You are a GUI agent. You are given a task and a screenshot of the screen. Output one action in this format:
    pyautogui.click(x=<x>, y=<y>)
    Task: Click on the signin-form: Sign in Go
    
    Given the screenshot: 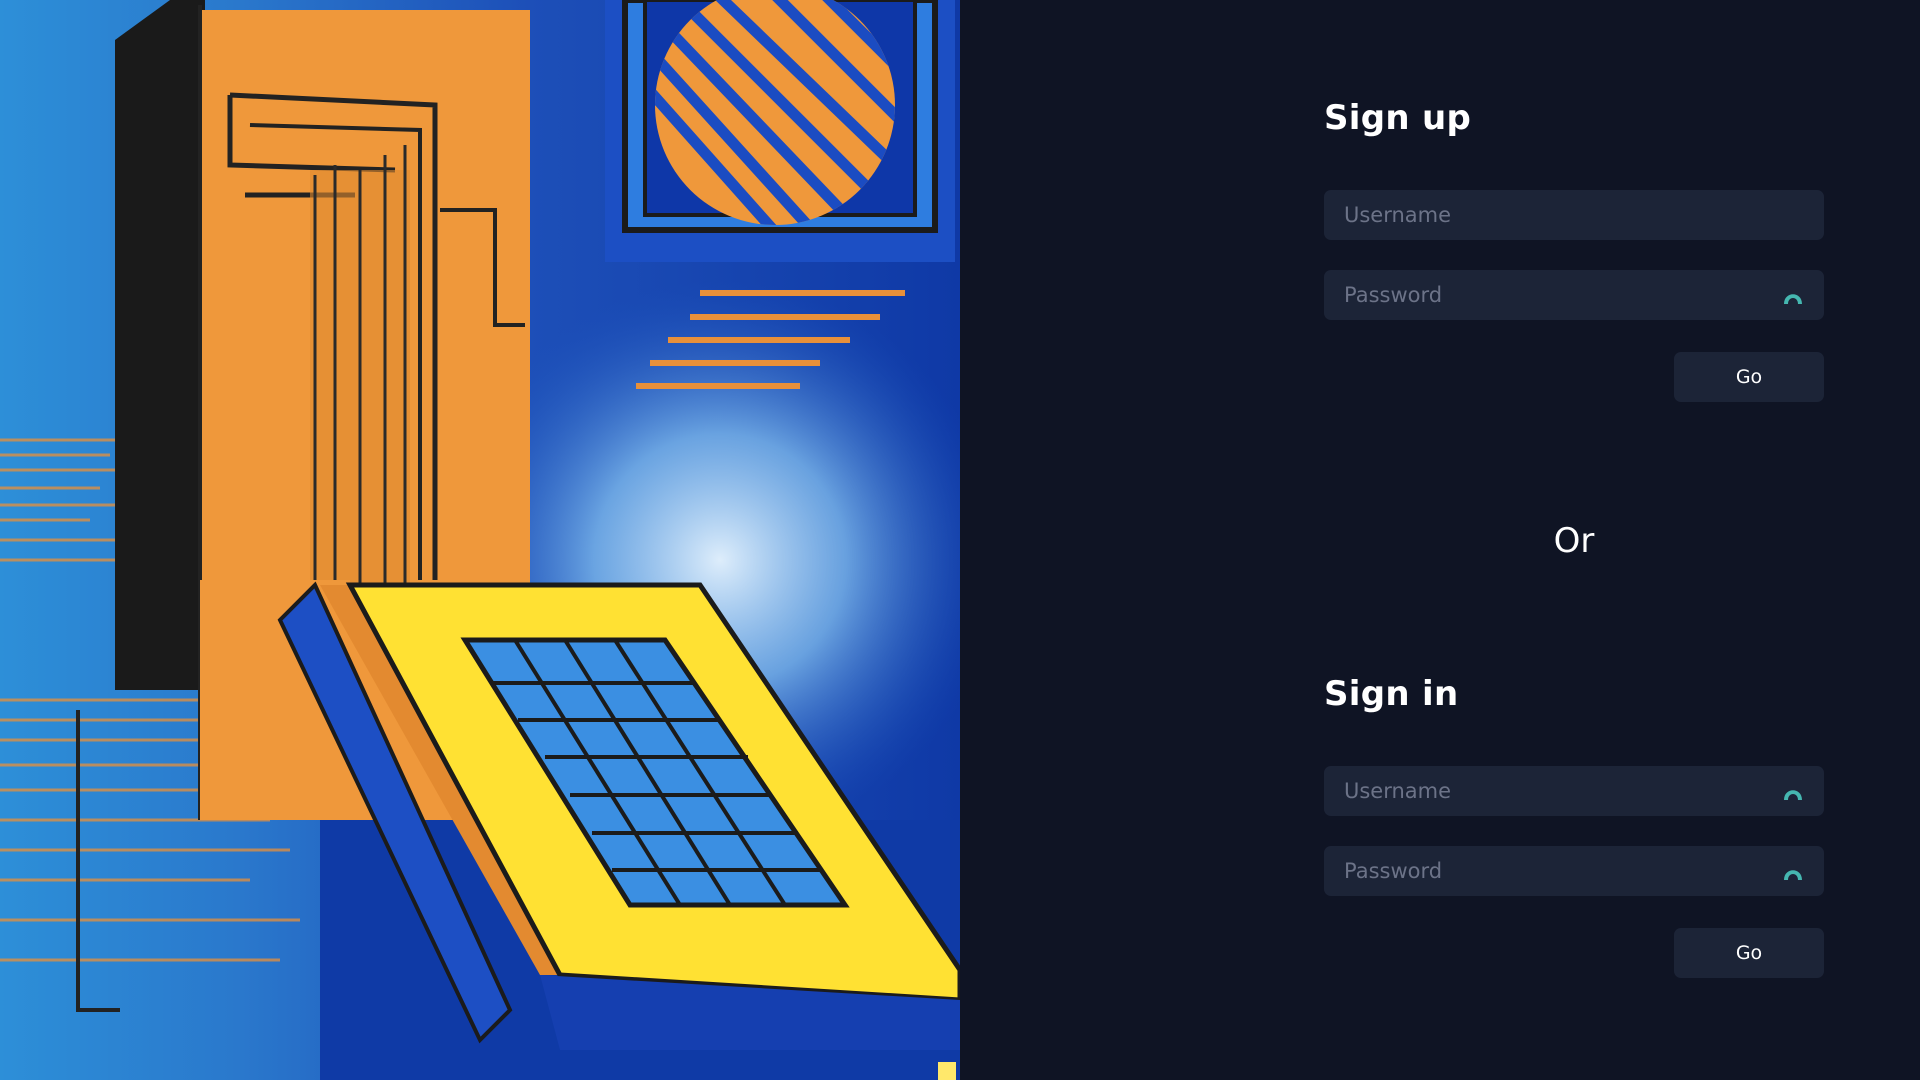 What is the action you would take?
    pyautogui.click(x=1574, y=823)
    